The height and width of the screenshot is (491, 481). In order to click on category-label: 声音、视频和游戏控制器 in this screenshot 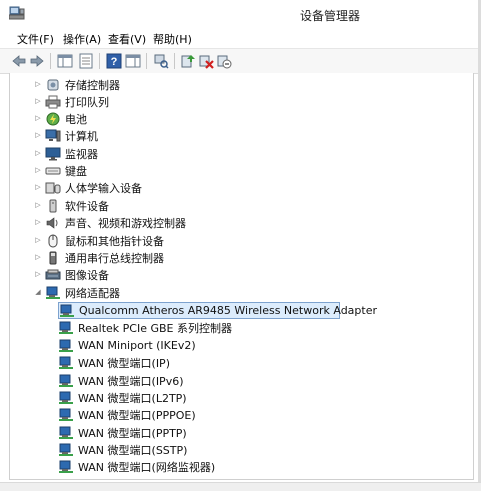, I will do `click(125, 223)`.